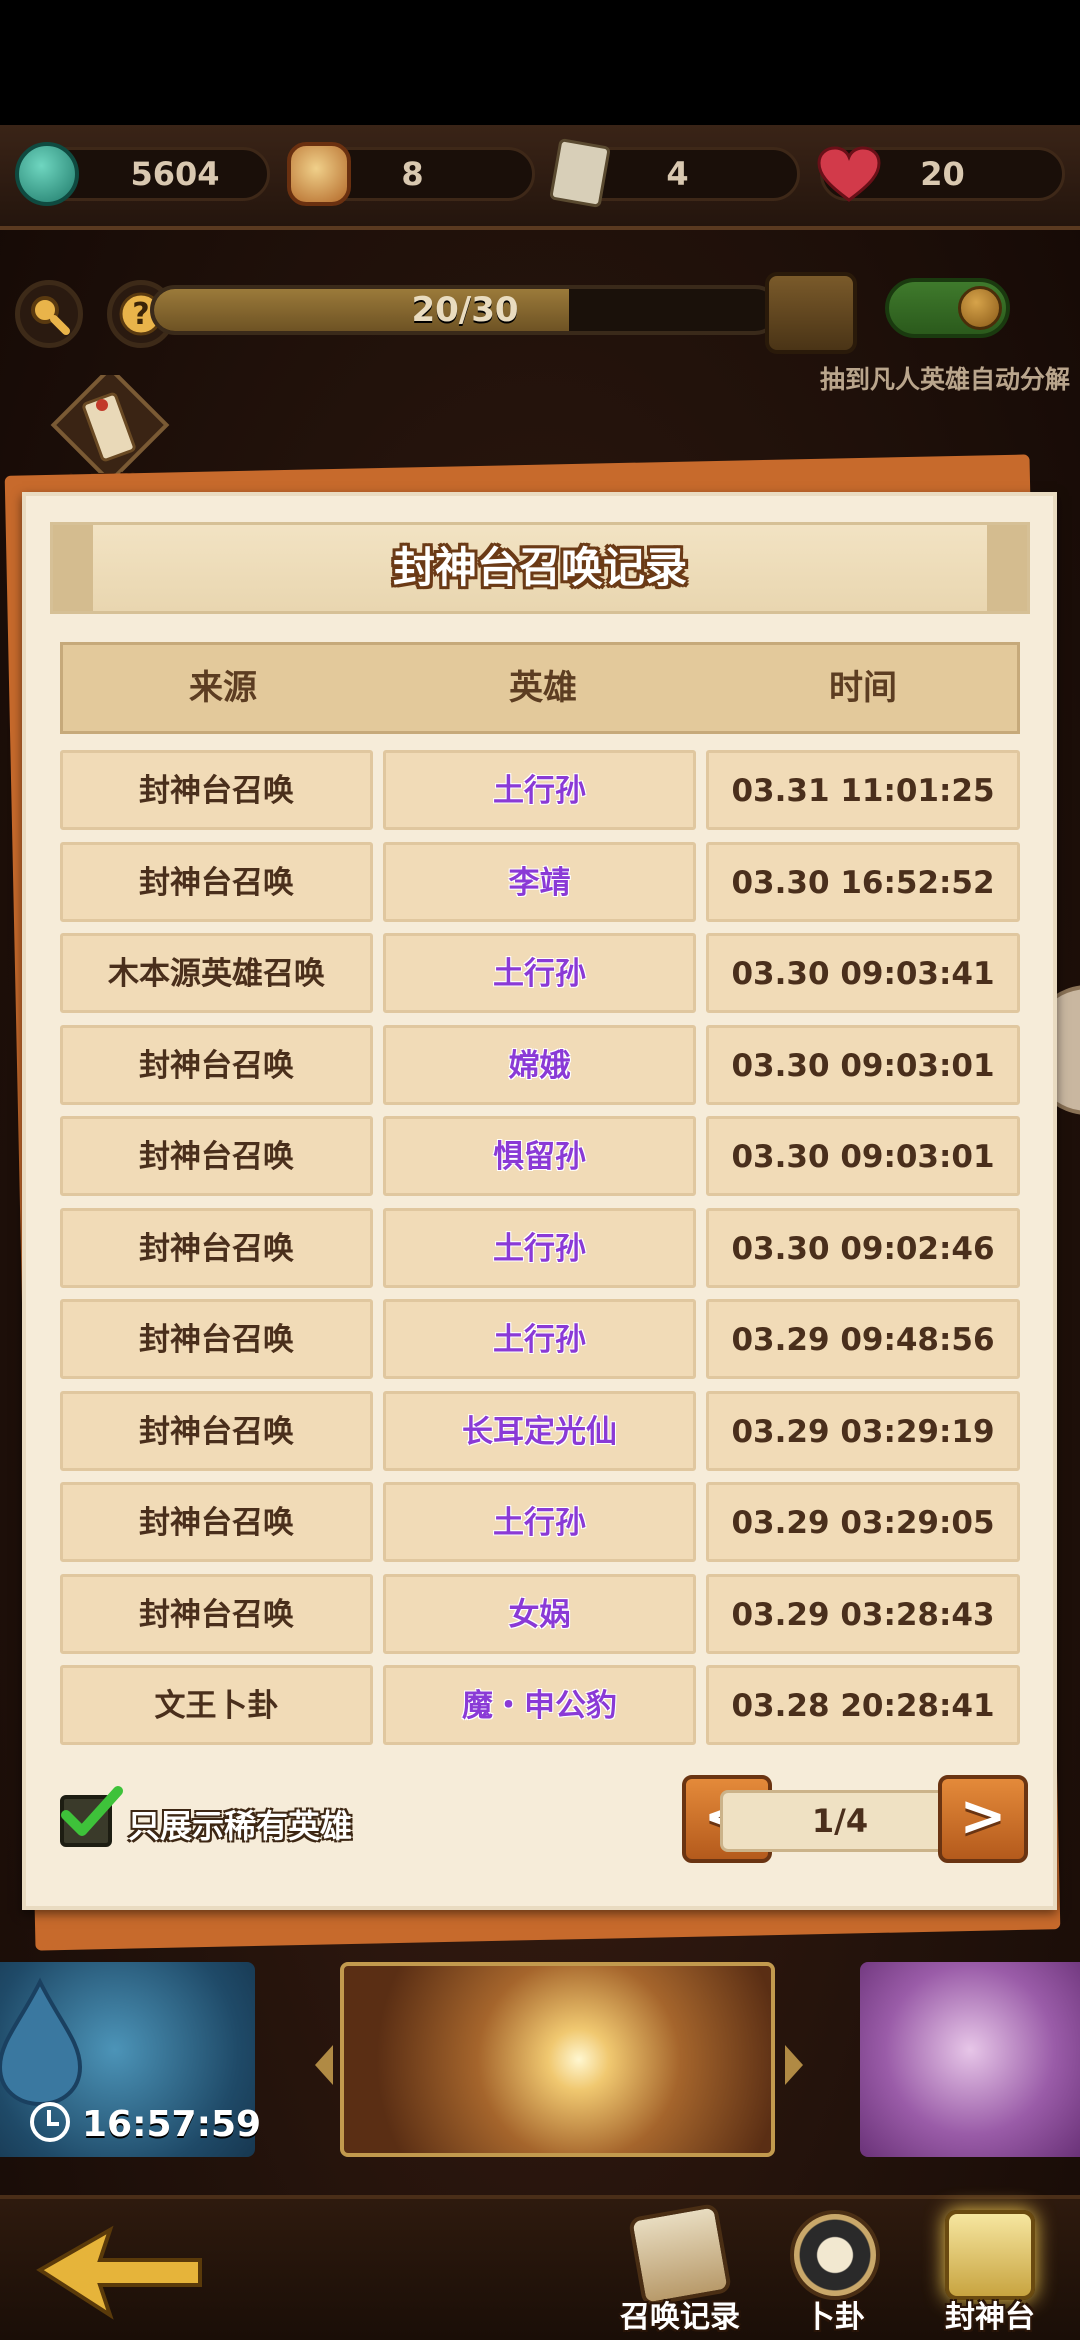 The image size is (1080, 2340). I want to click on rare-hero-checkbox, so click(91, 1816).